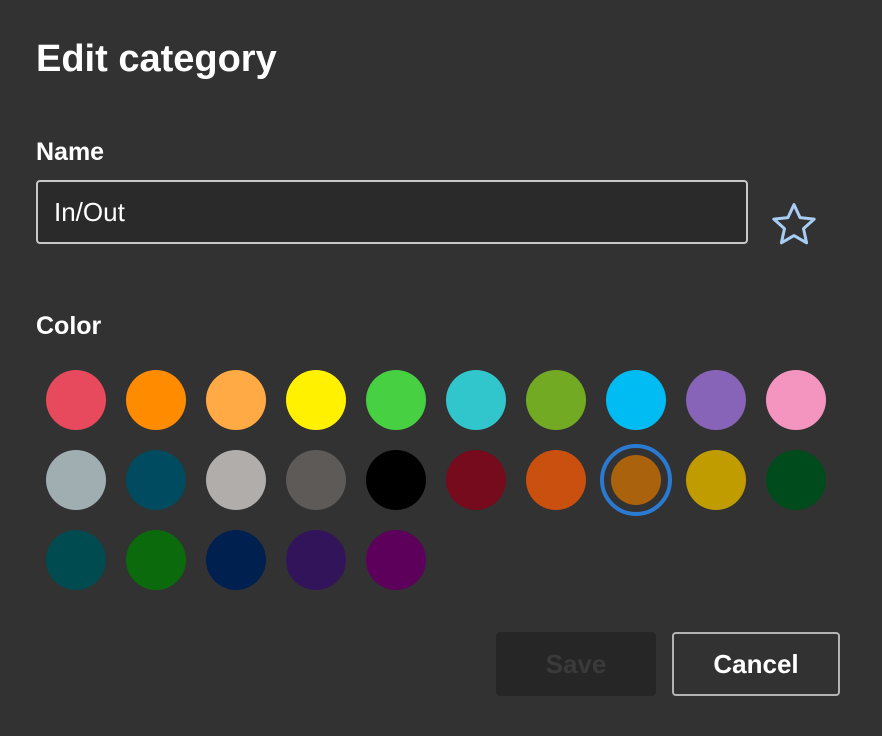 The width and height of the screenshot is (882, 736). Describe the element at coordinates (756, 664) in the screenshot. I see `cancel-button: Cancel` at that location.